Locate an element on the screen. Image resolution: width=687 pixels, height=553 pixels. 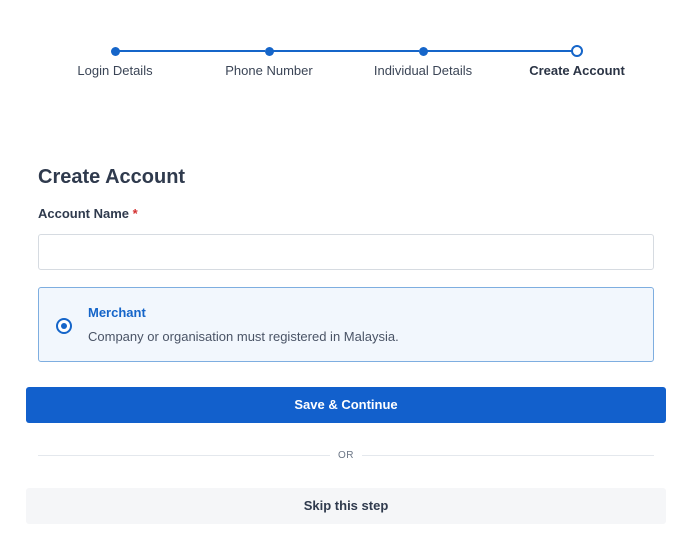
account-name-label-text: Account Name is located at coordinates (84, 213).